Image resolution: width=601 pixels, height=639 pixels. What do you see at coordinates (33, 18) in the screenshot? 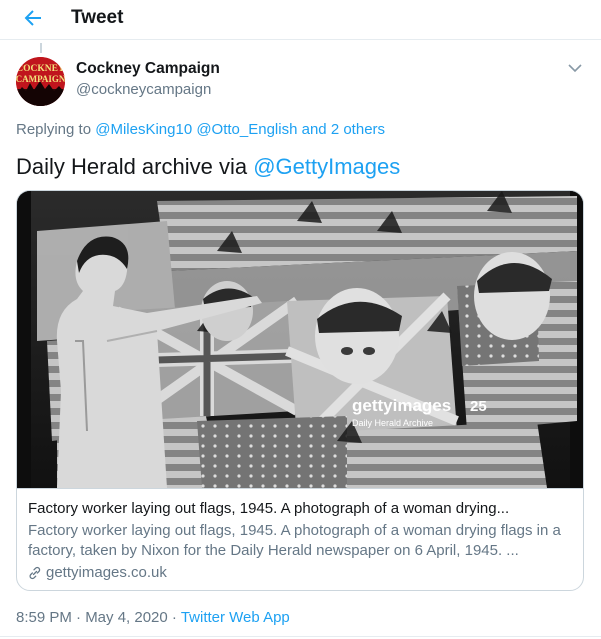
I see `arrow-left-icon` at bounding box center [33, 18].